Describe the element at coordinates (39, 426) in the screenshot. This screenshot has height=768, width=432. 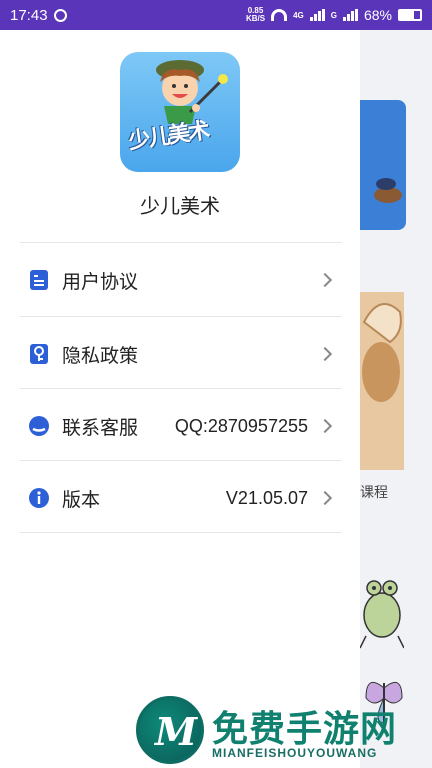
I see `service-icon` at that location.